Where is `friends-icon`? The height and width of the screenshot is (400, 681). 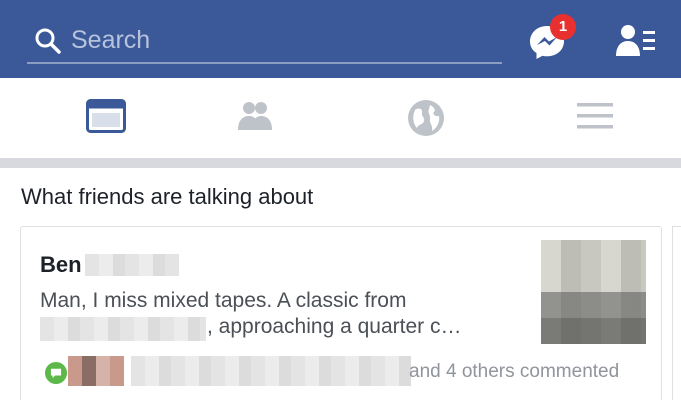
friends-icon is located at coordinates (255, 116).